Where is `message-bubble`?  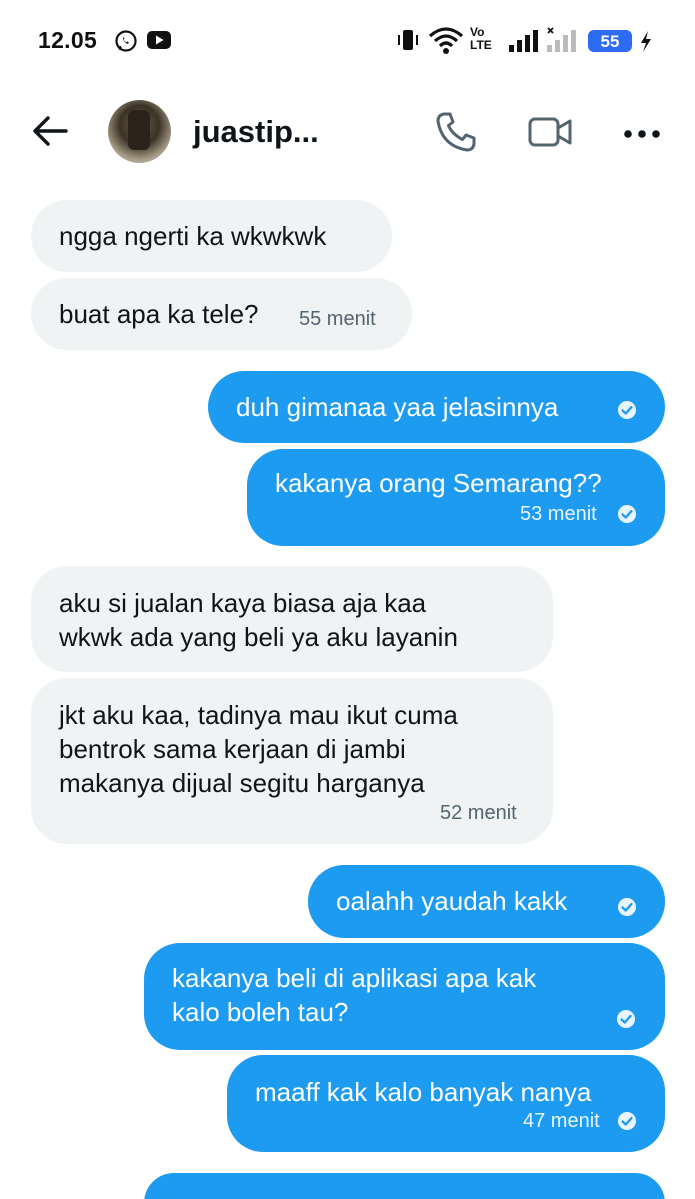
message-bubble is located at coordinates (404, 1186).